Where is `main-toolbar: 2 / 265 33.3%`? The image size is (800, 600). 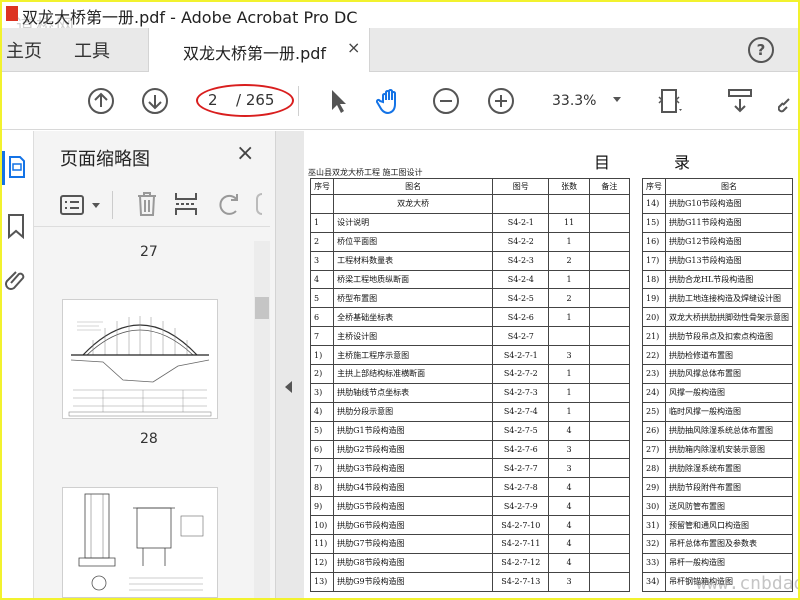 main-toolbar: 2 / 265 33.3% is located at coordinates (400, 101).